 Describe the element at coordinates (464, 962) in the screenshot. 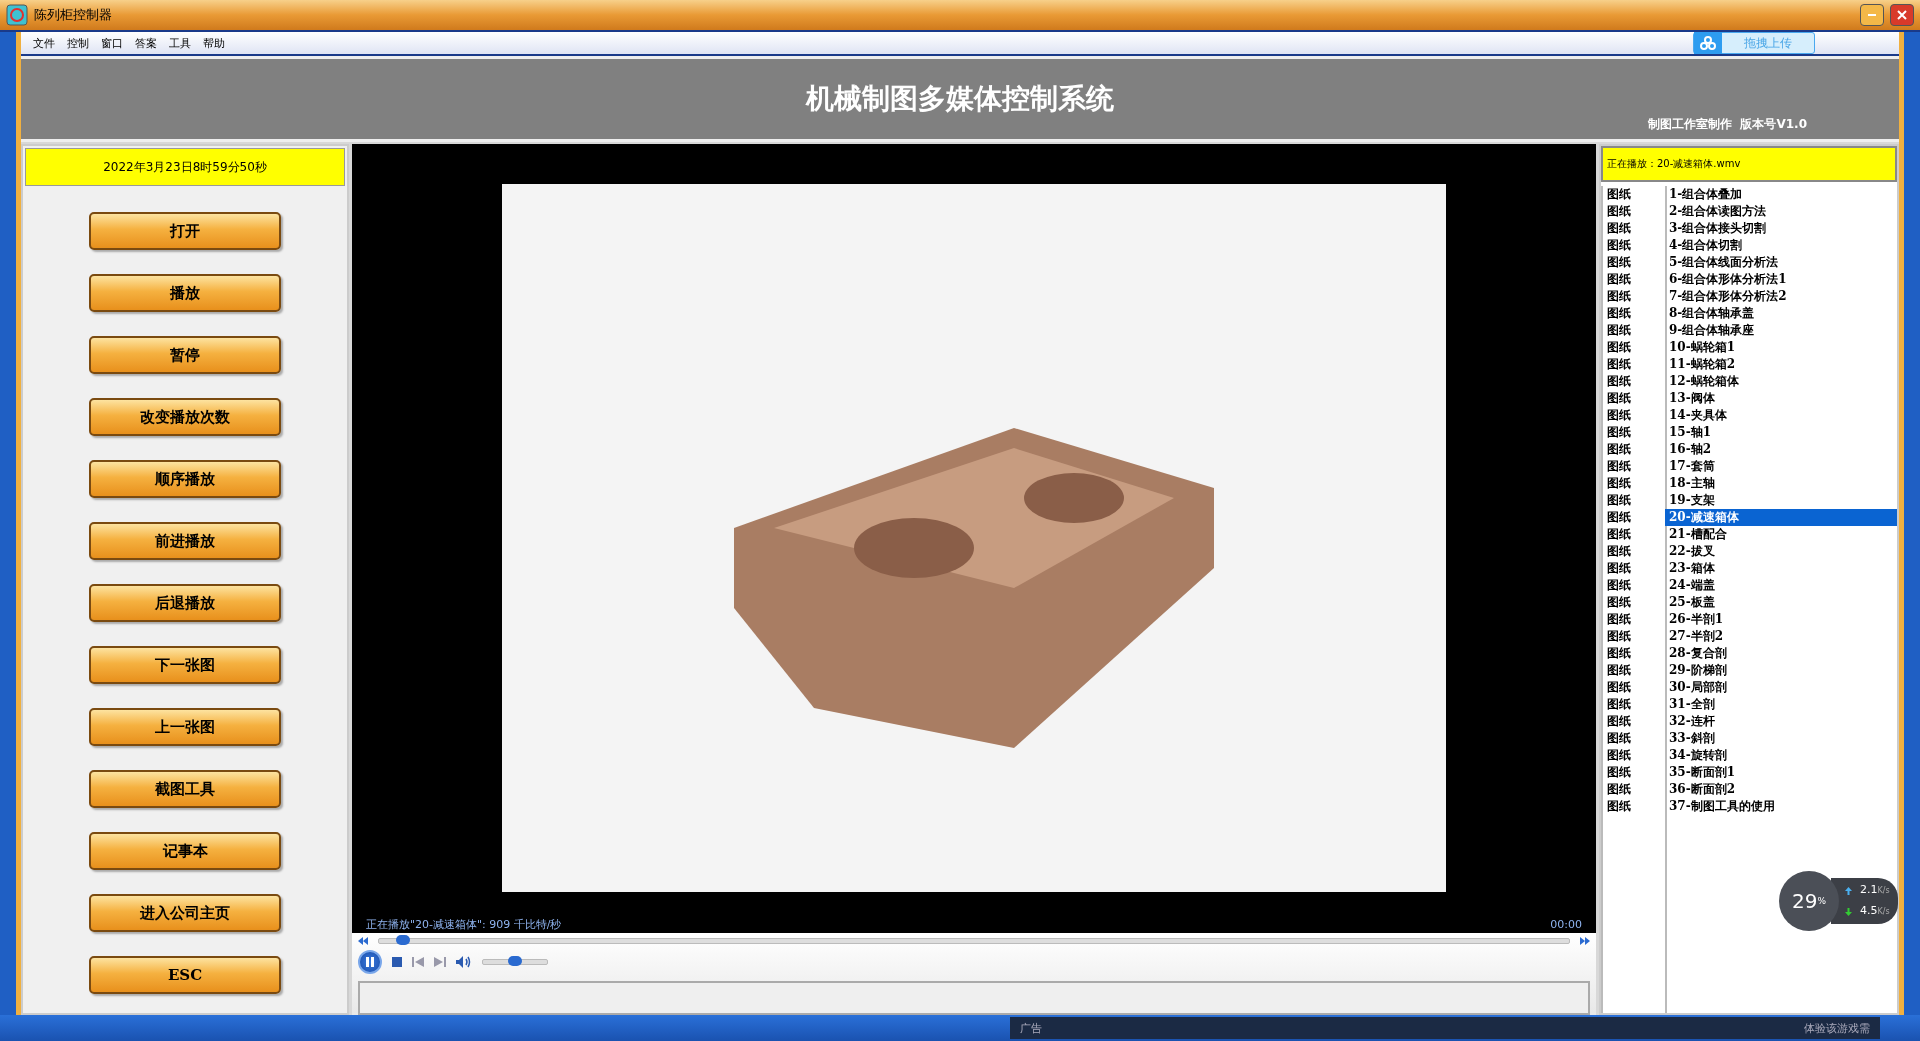

I see `volume-button` at that location.